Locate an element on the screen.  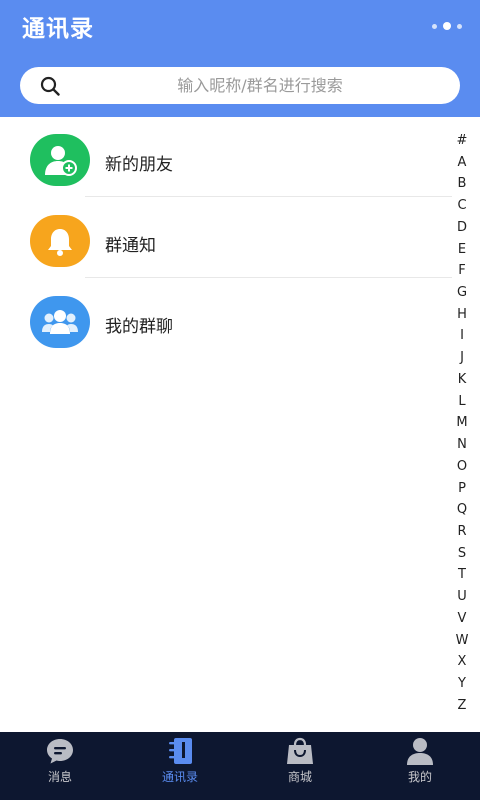
index-letter: O is located at coordinates (462, 466).